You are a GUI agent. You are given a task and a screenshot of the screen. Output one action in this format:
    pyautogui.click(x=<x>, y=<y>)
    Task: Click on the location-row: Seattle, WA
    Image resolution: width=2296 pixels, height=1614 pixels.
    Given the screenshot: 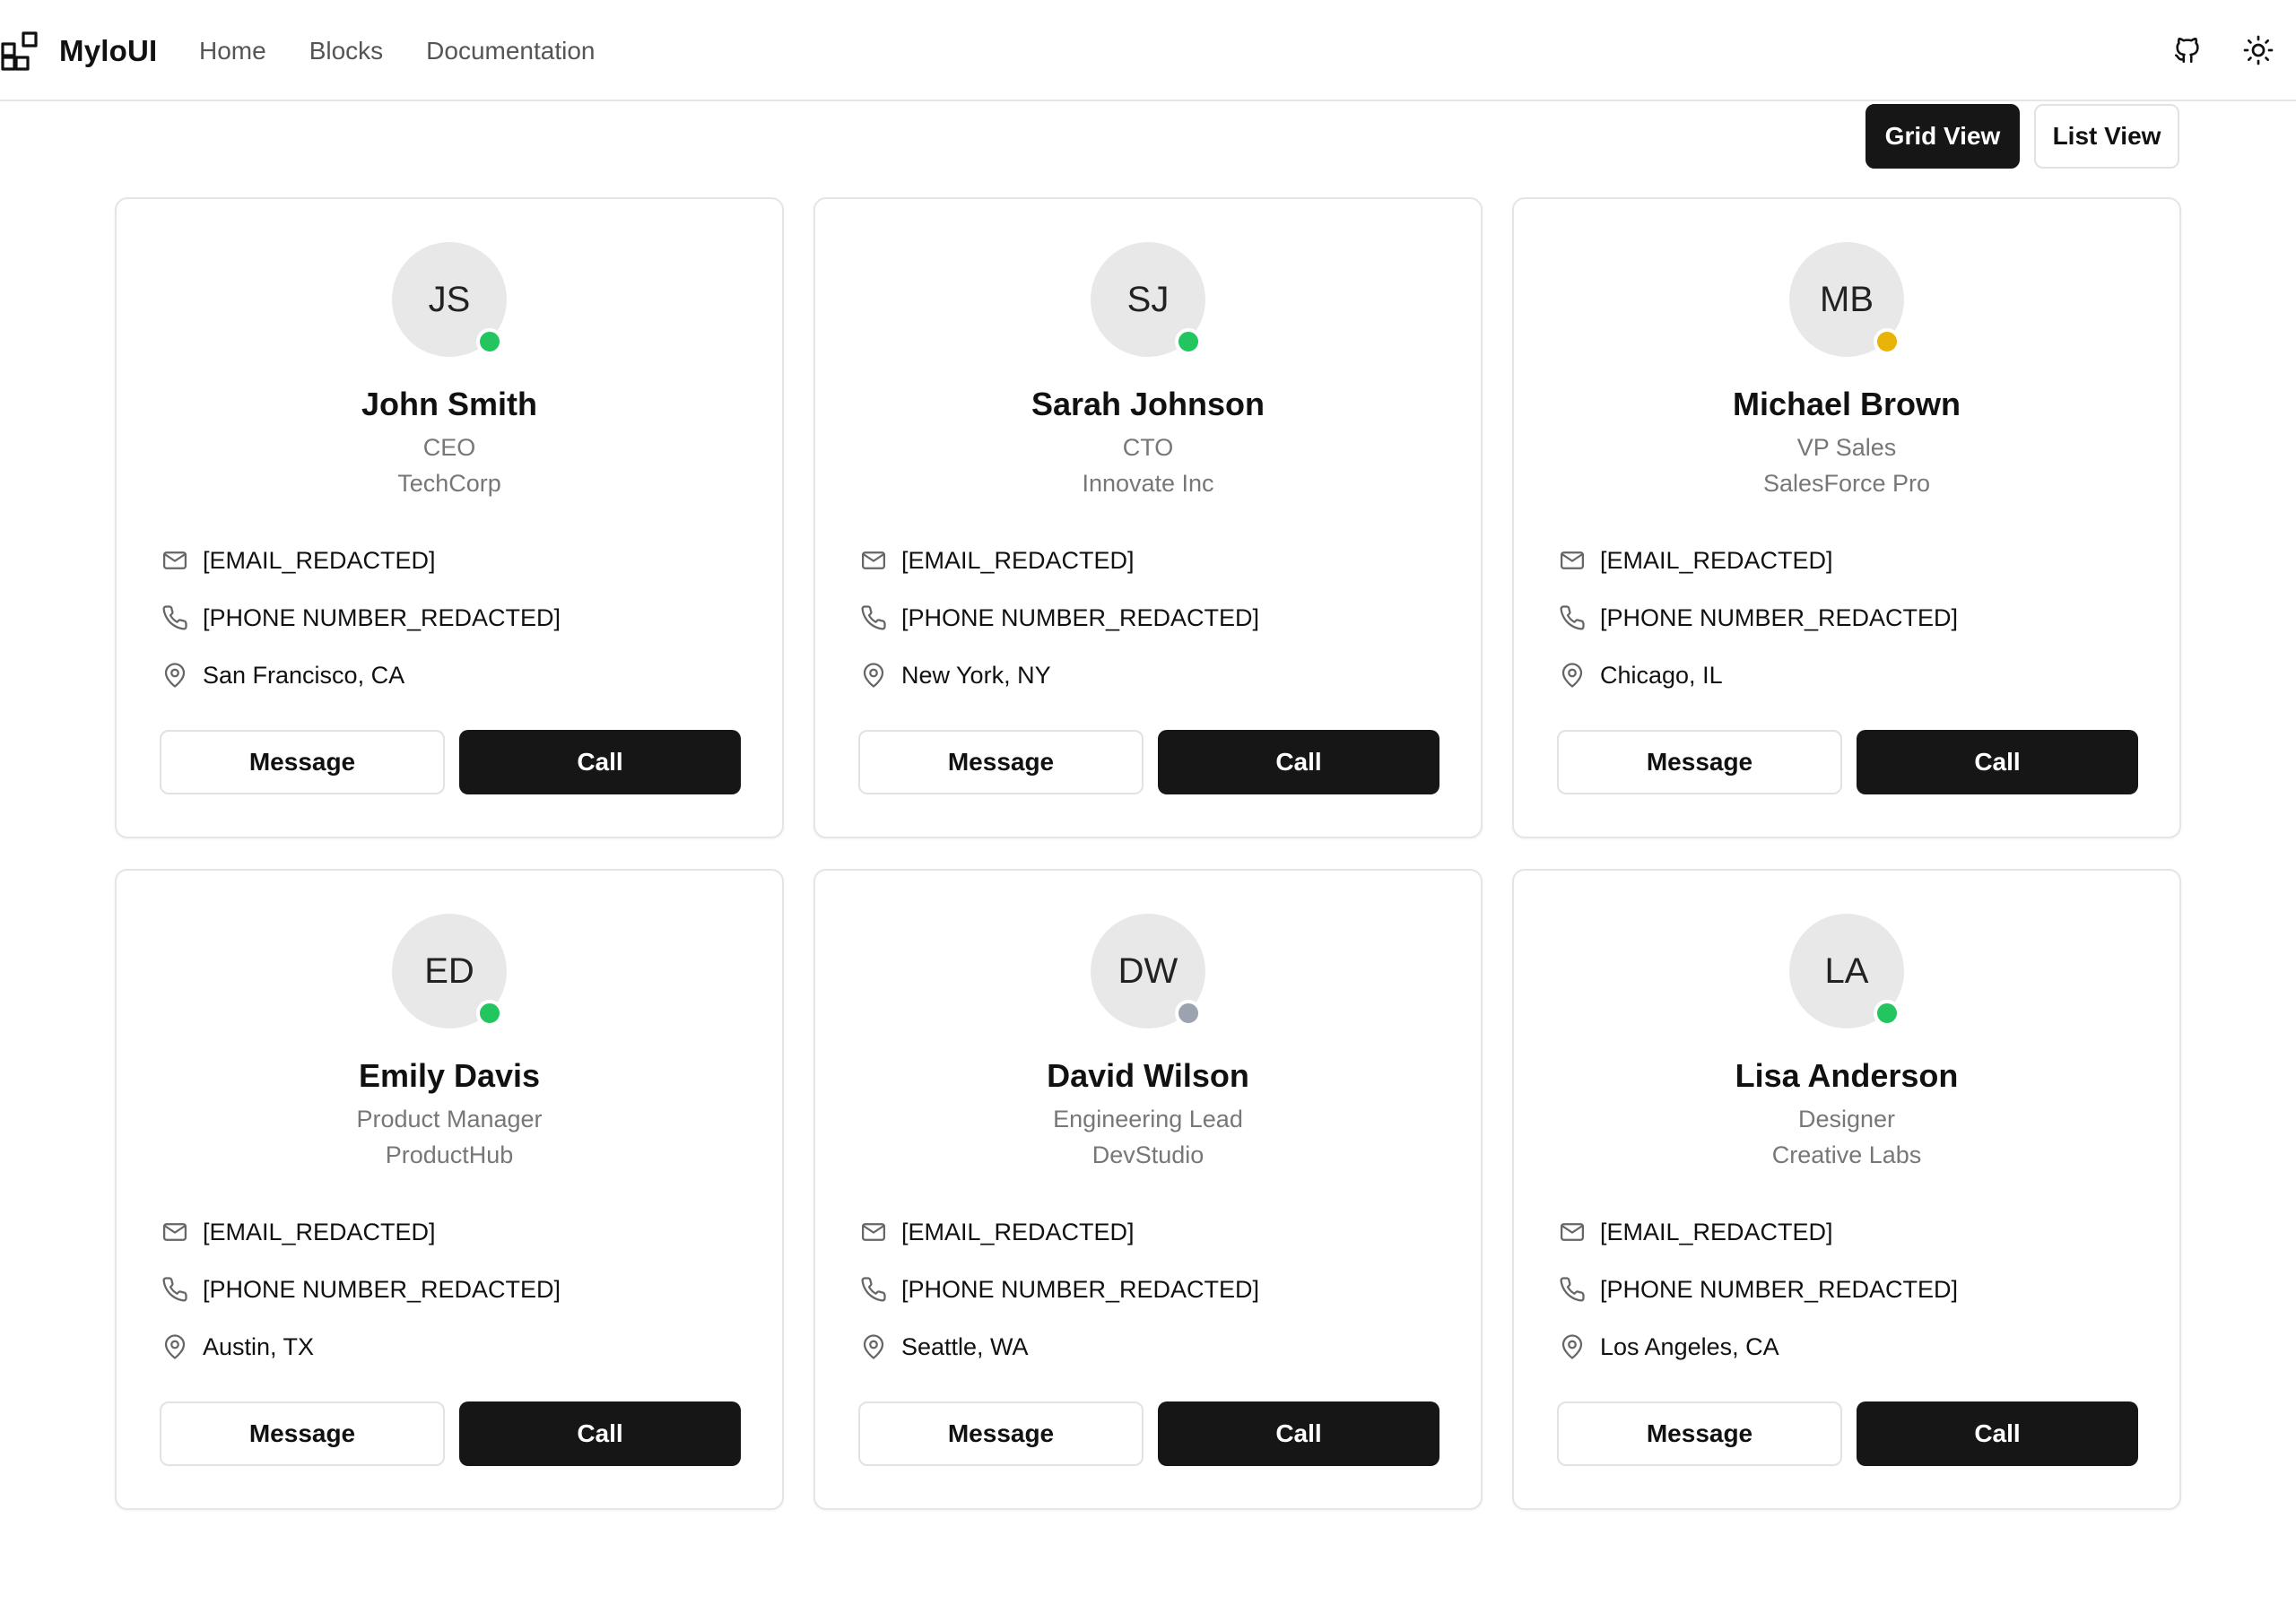 What is the action you would take?
    pyautogui.click(x=943, y=1347)
    